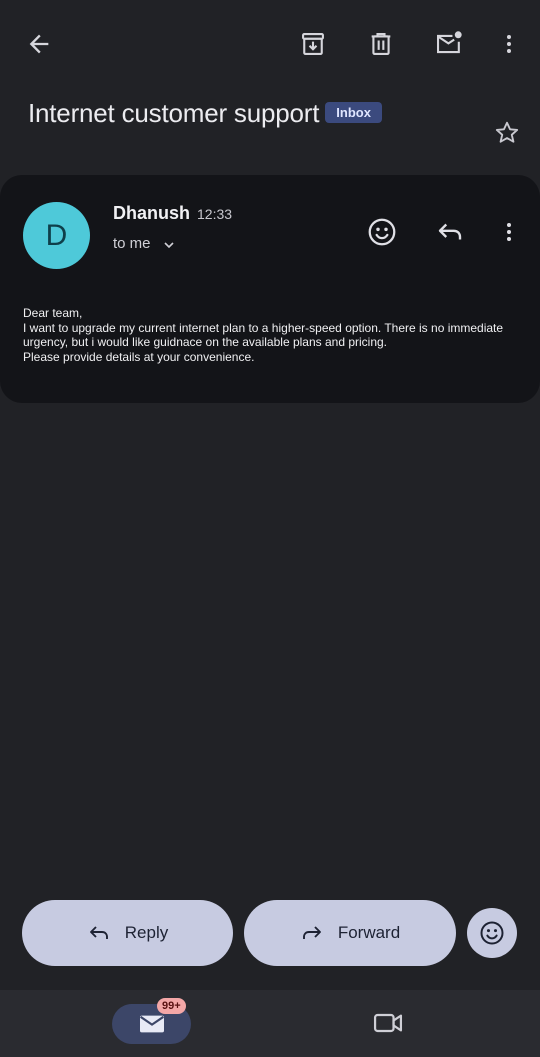 The width and height of the screenshot is (540, 1057). I want to click on subject-row: Internet customer support Inbox, so click(263, 113).